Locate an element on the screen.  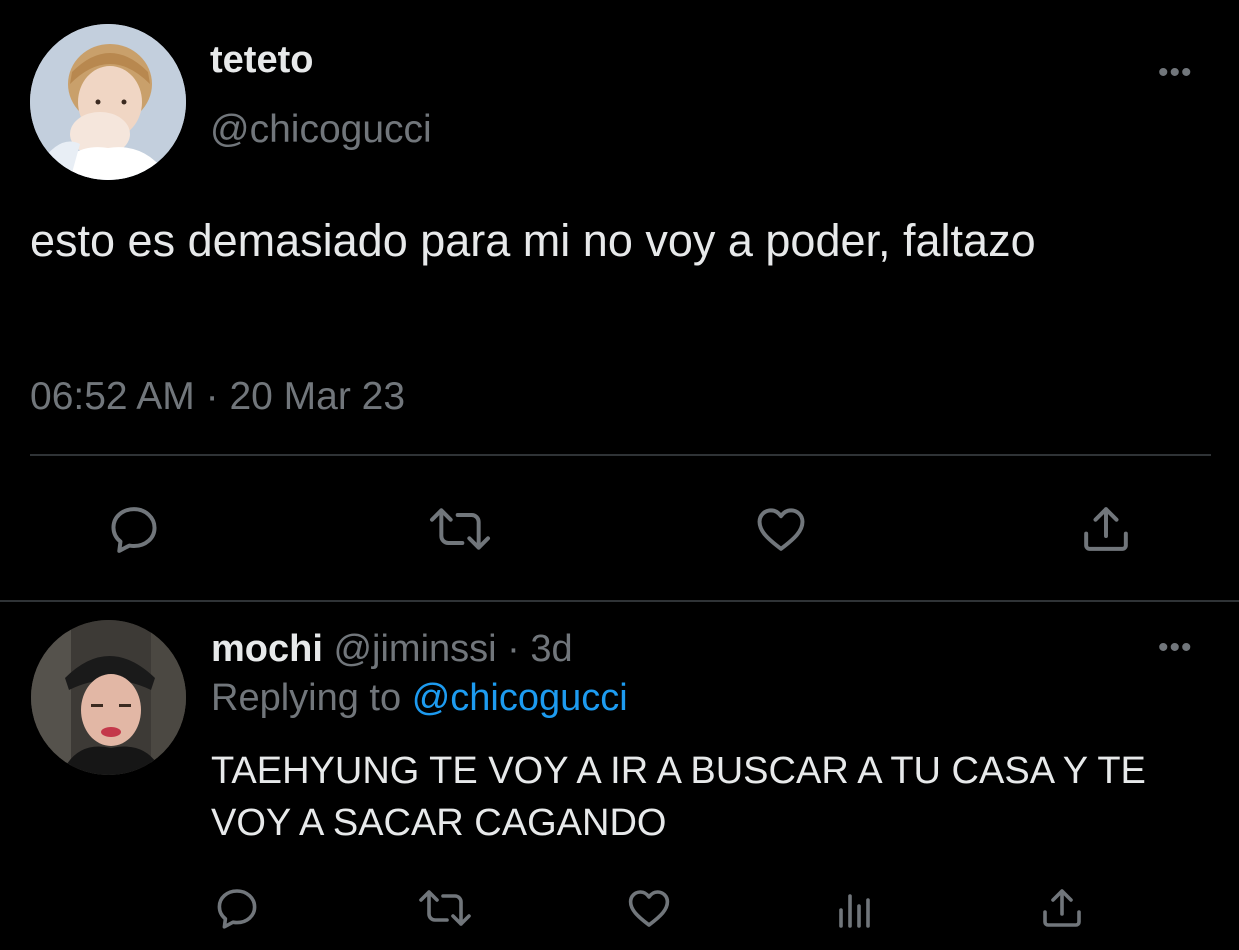
more-options-button: ••• is located at coordinates (1175, 73).